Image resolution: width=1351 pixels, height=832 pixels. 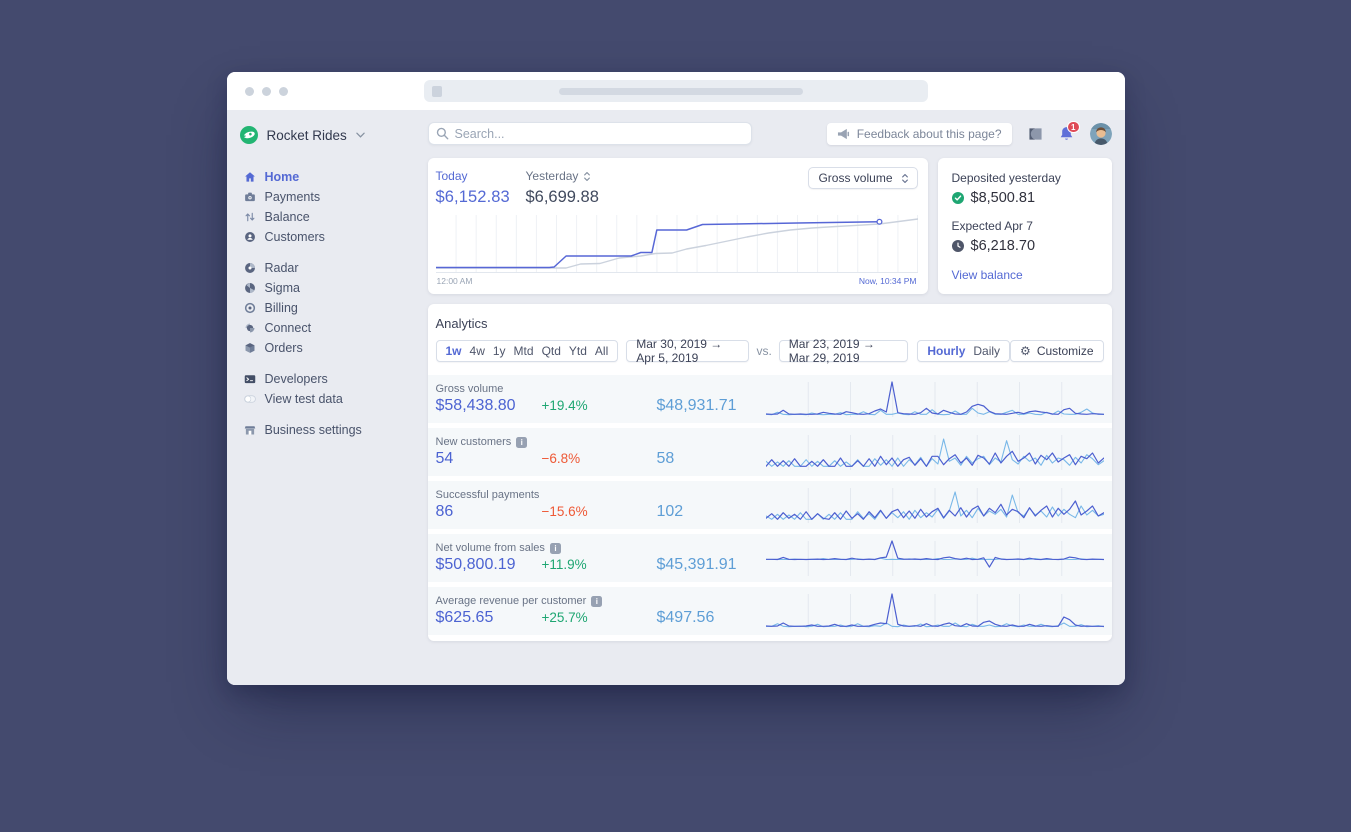 What do you see at coordinates (1006, 178) in the screenshot?
I see `deposited-label: Deposited yesterday` at bounding box center [1006, 178].